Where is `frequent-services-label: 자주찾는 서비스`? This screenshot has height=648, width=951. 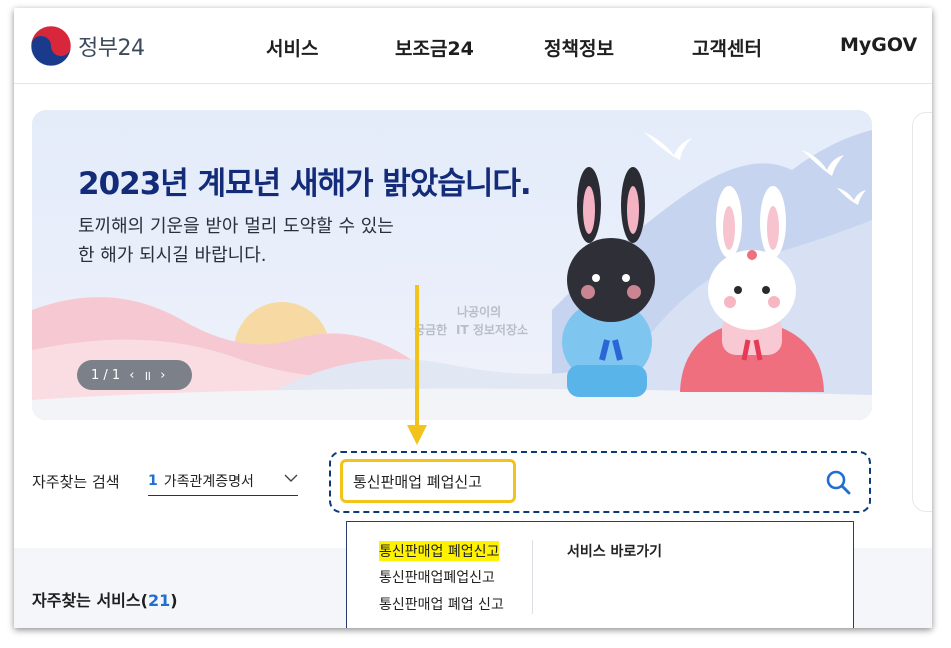
frequent-services-label: 자주찾는 서비스 is located at coordinates (86, 600).